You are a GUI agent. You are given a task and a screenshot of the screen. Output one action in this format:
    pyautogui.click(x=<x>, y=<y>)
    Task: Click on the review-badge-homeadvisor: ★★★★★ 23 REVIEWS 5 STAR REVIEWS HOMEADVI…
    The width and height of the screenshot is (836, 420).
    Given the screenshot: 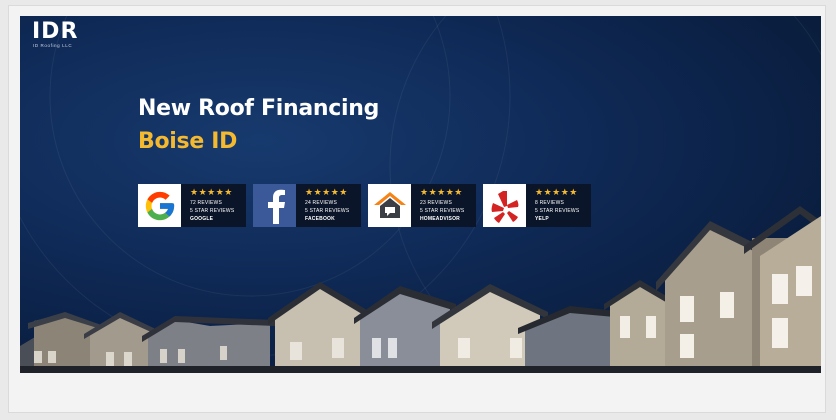 What is the action you would take?
    pyautogui.click(x=422, y=205)
    